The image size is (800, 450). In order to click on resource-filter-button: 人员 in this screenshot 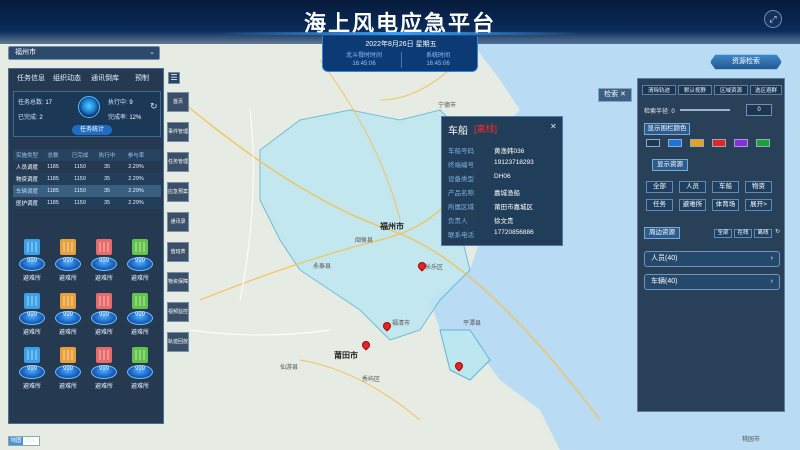, I will do `click(692, 187)`.